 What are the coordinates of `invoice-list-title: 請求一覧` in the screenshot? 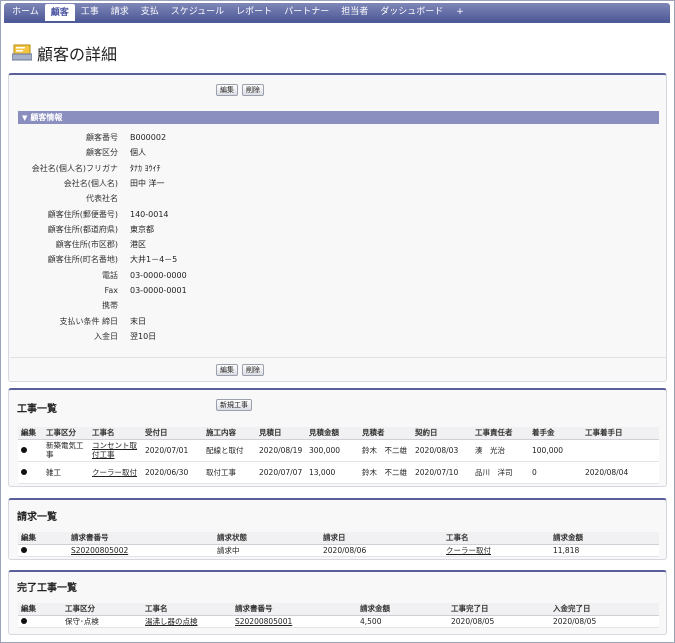 It's located at (37, 517).